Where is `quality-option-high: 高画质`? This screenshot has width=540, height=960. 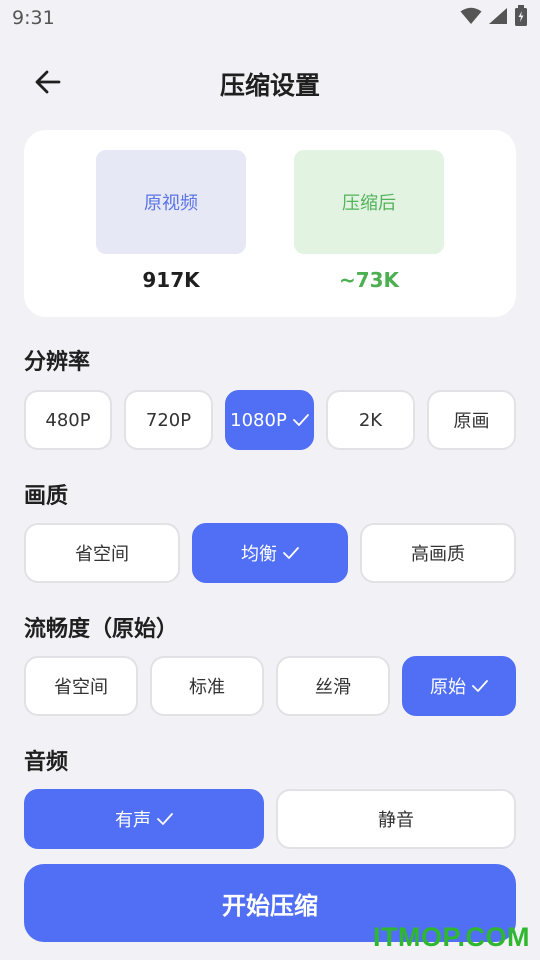 quality-option-high: 高画质 is located at coordinates (438, 553).